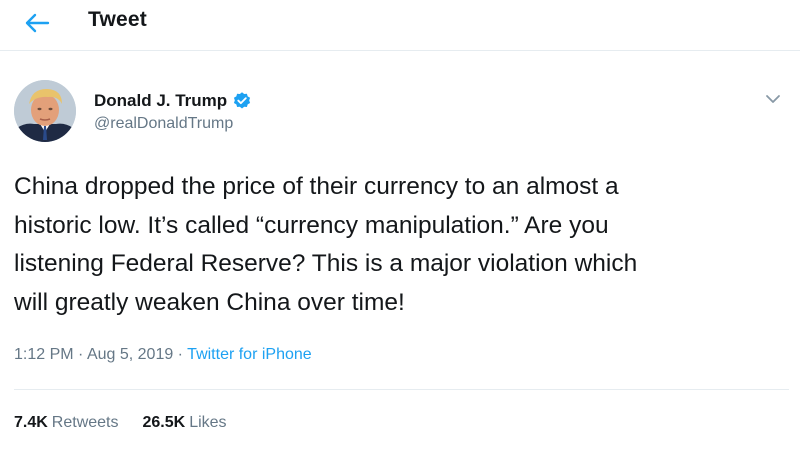 The height and width of the screenshot is (450, 800). I want to click on tweet-stats: 7.4K Retweets 26.5K Likes, so click(132, 423).